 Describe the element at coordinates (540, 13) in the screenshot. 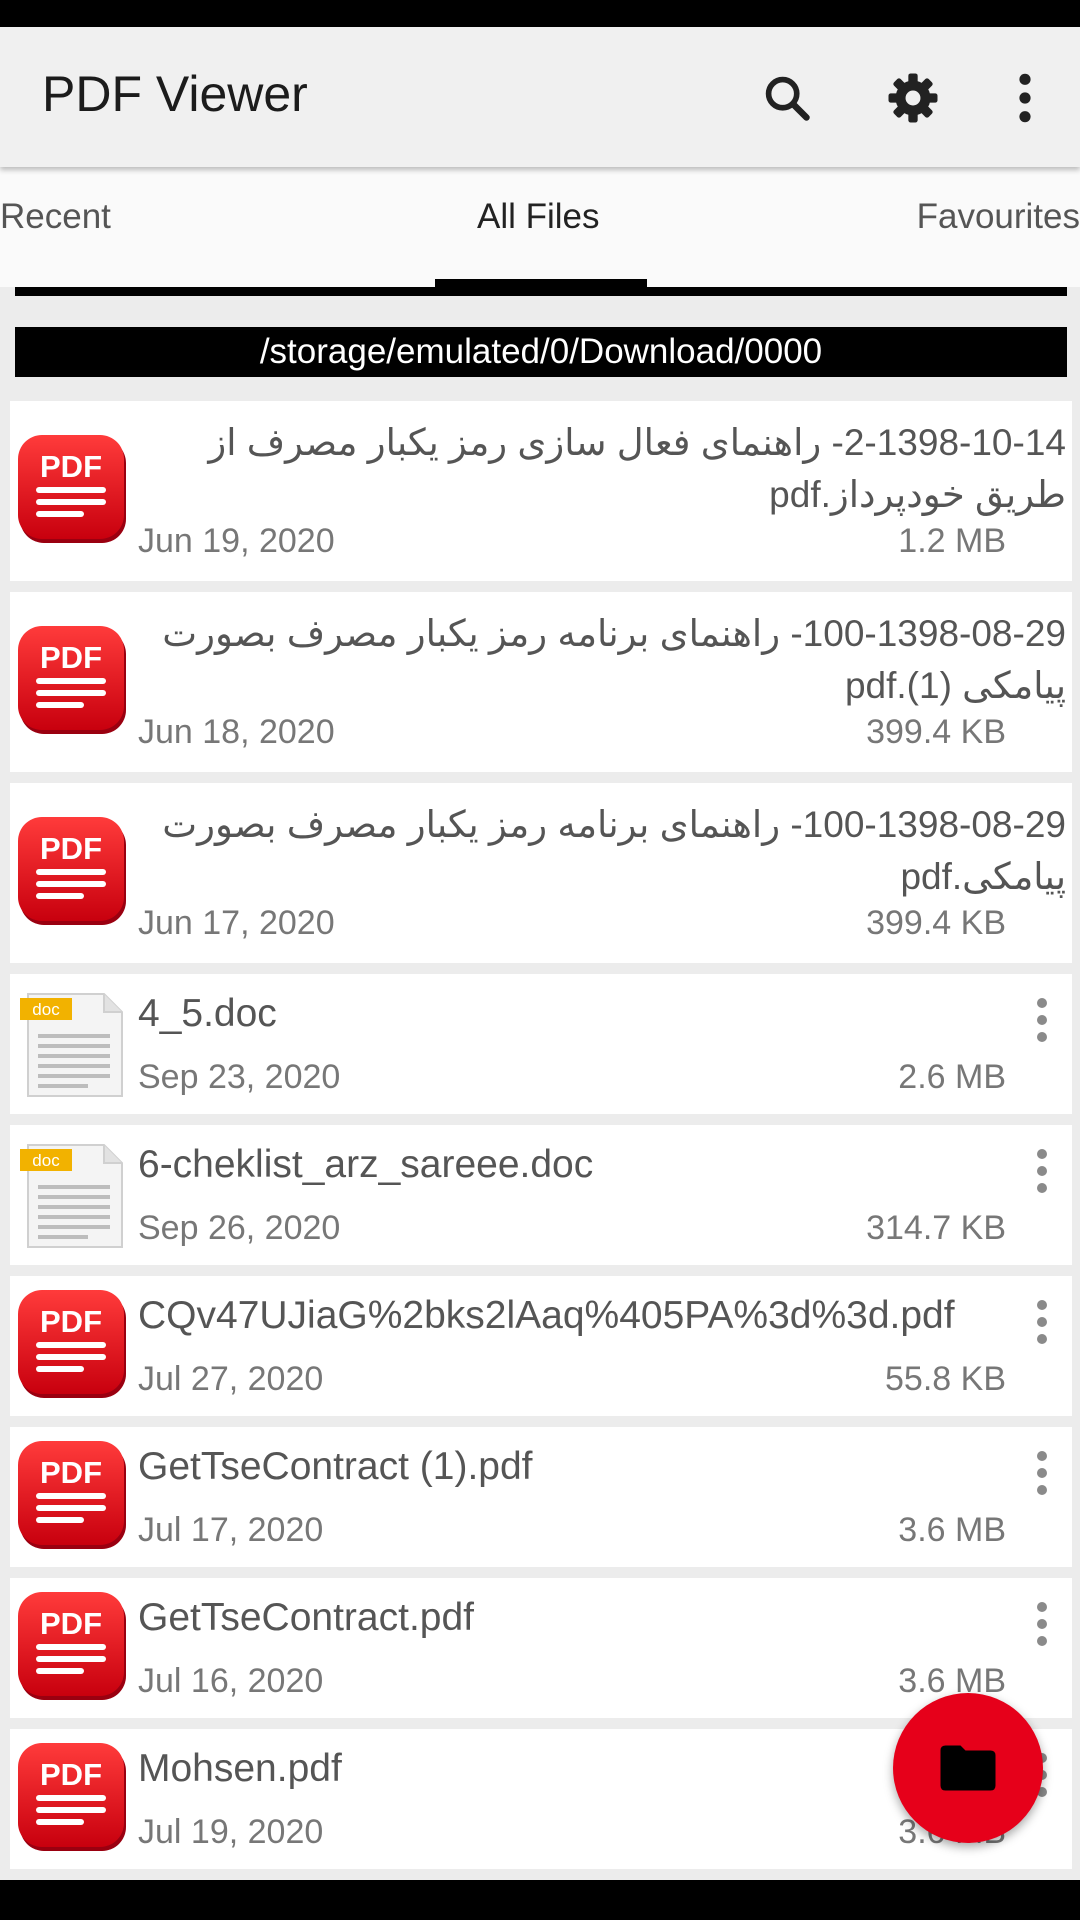

I see `status-bar` at that location.